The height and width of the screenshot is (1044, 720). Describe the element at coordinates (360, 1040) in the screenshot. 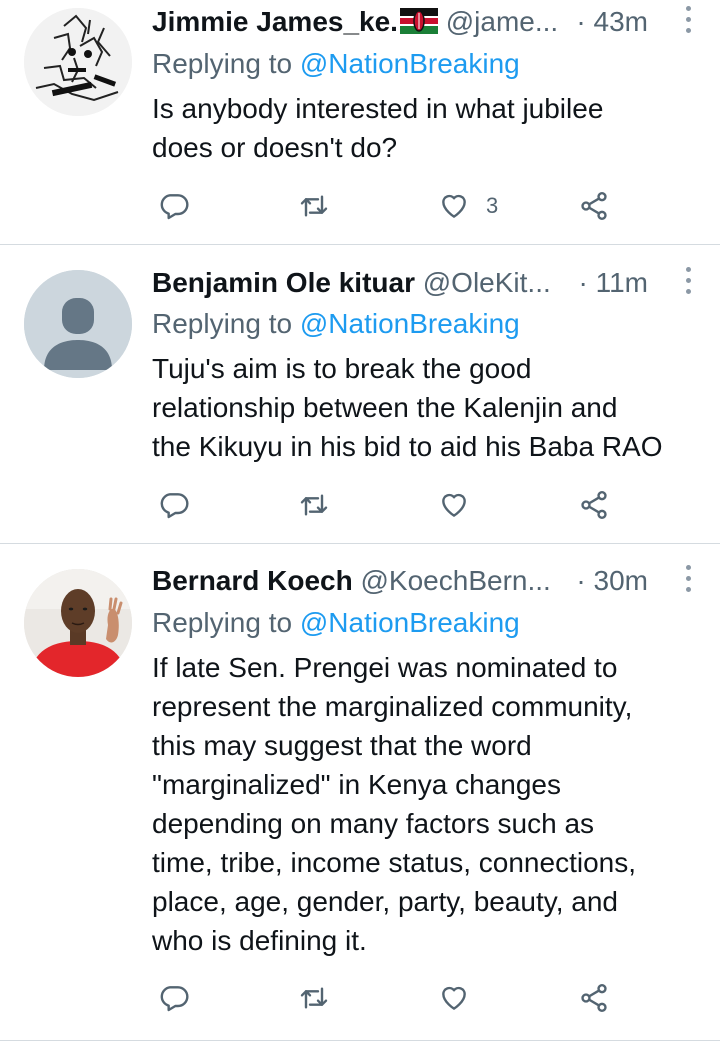

I see `divider` at that location.